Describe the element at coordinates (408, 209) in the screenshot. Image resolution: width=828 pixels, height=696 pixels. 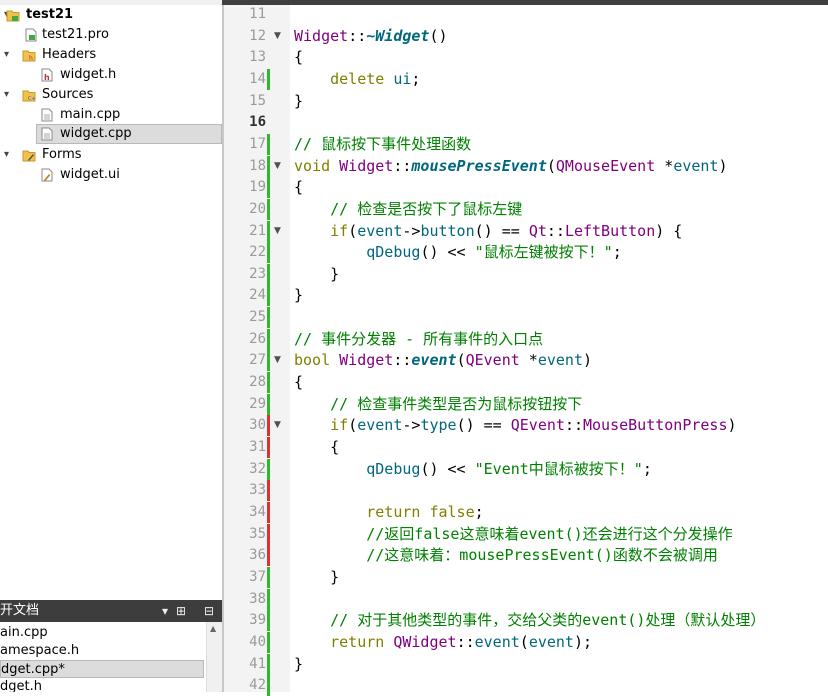
I see `code-text: // 检查是否按下了鼠标左键` at that location.